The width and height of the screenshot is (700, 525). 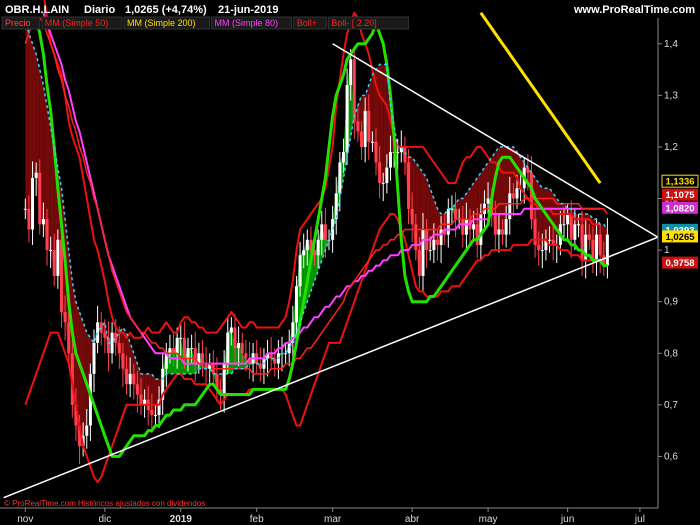 I want to click on legend-item-label: MM (Simple 50), so click(x=77, y=23).